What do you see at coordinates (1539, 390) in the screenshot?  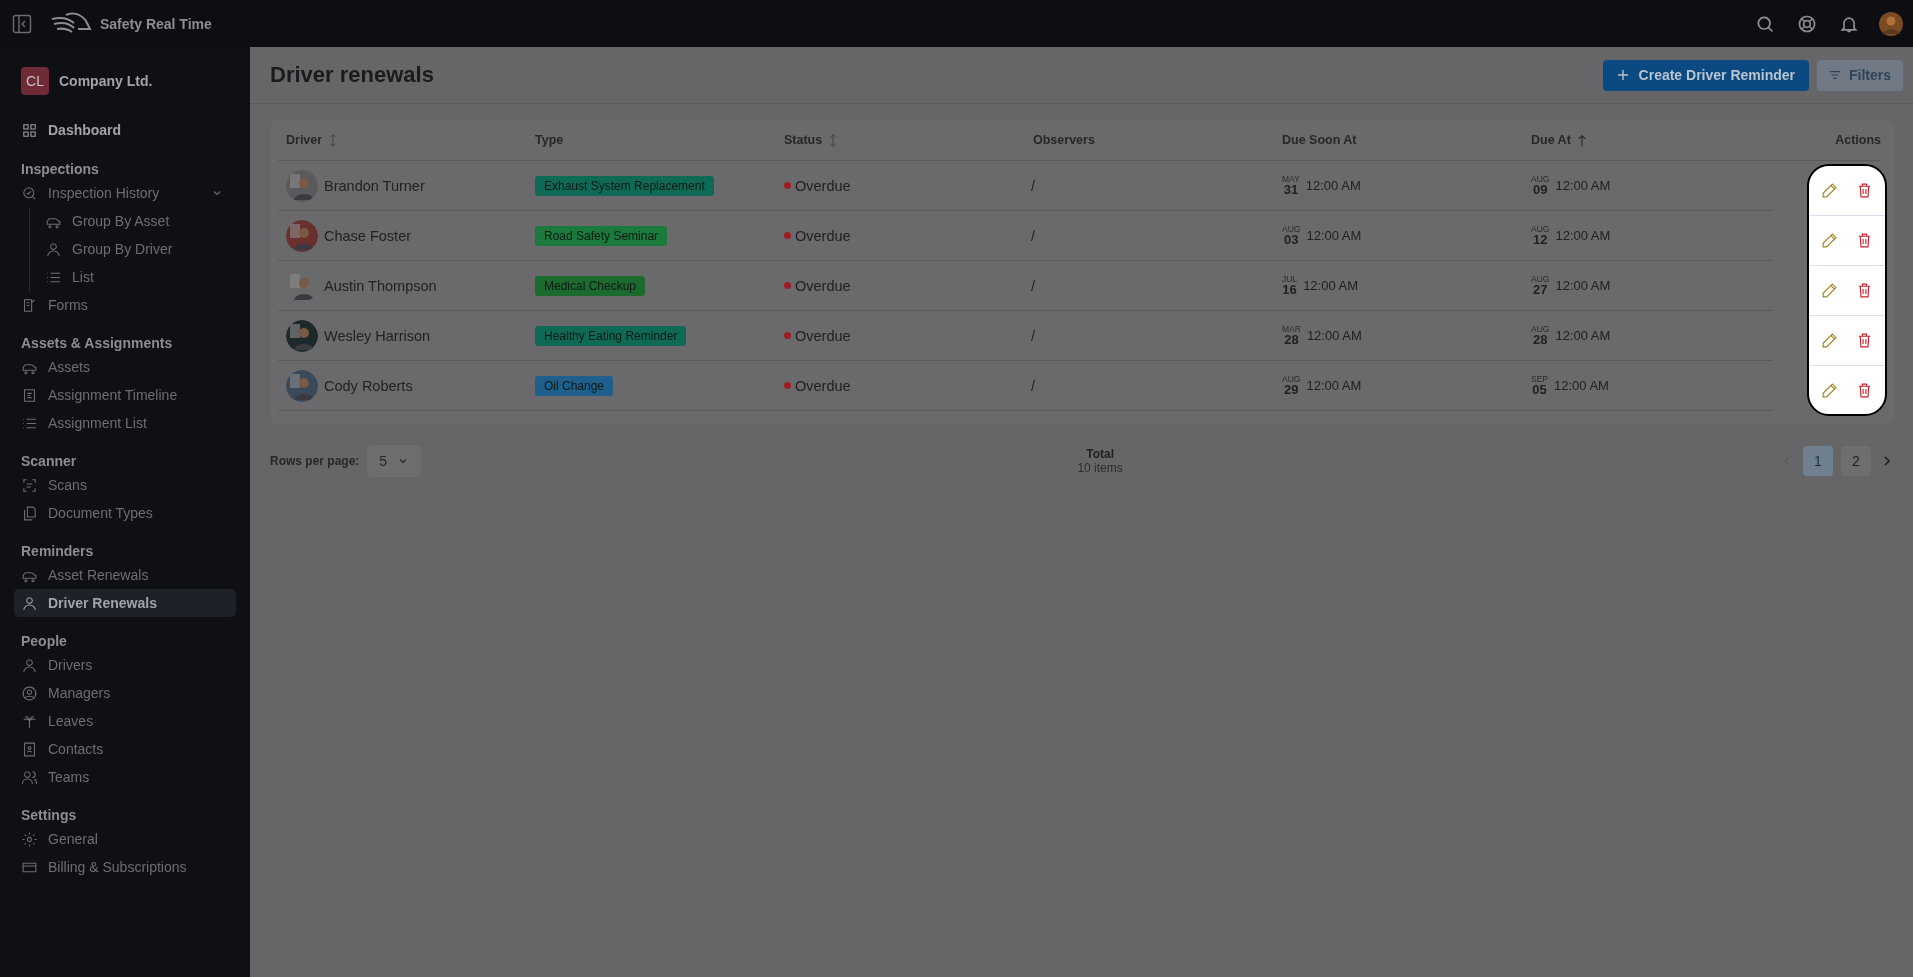 I see `date-day: 05` at bounding box center [1539, 390].